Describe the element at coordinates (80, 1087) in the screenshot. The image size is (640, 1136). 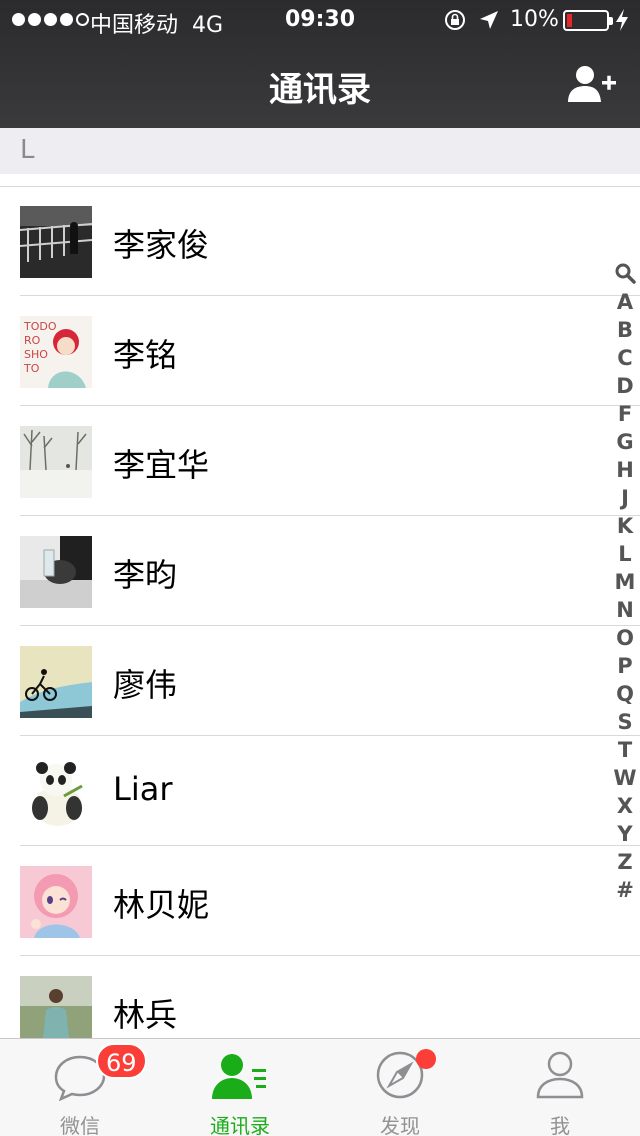
I see `tab-chats: 69 微信` at that location.